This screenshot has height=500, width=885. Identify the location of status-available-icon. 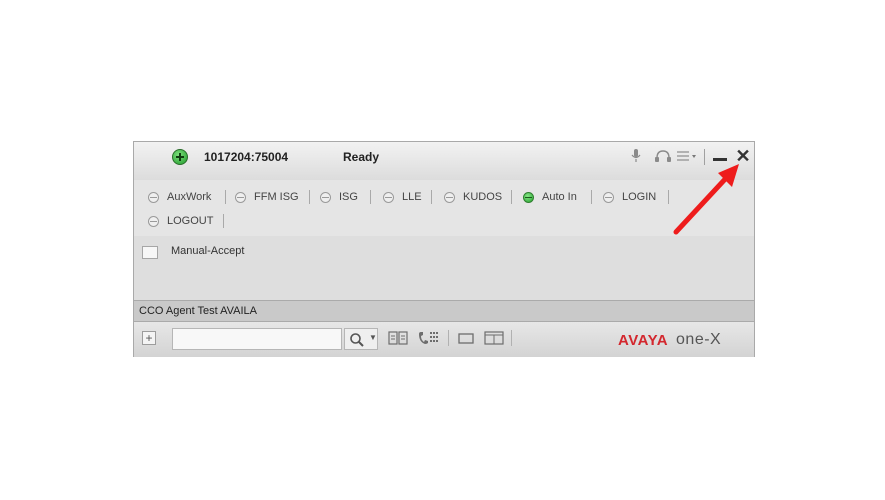
(180, 157).